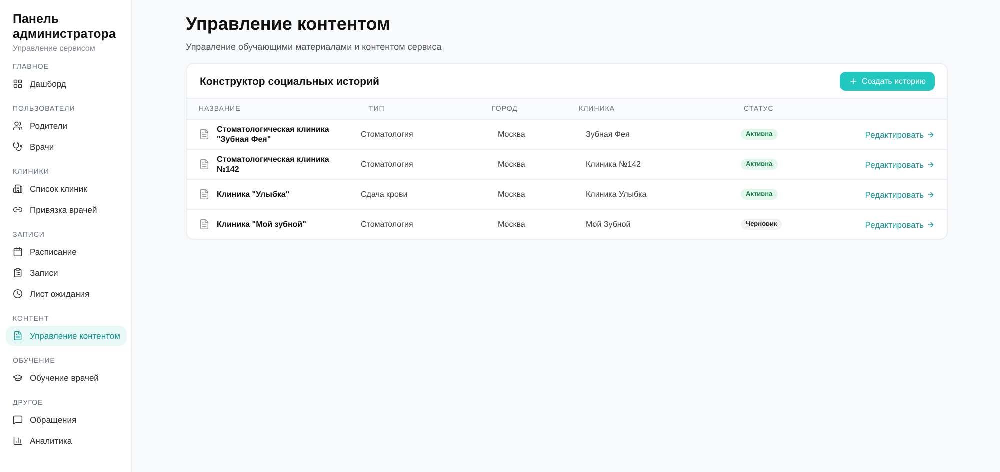  I want to click on table-cell-text: Сдача крови, so click(385, 194).